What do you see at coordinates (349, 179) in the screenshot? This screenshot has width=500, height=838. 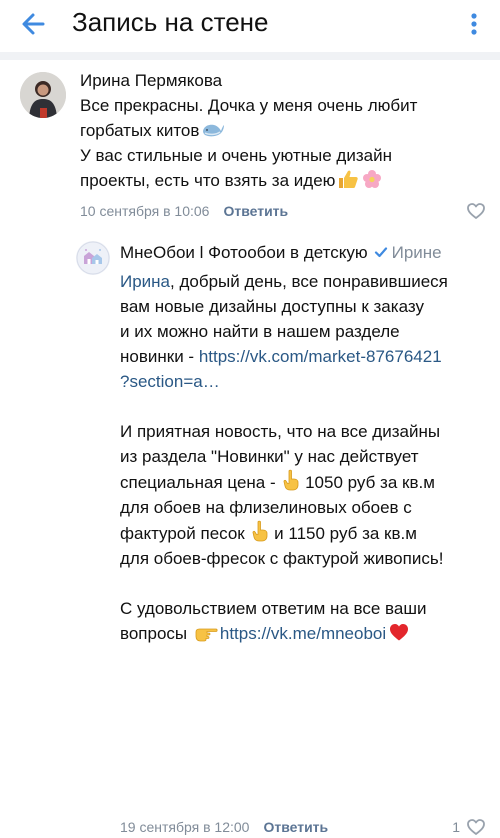 I see `thumbs-up-icon` at bounding box center [349, 179].